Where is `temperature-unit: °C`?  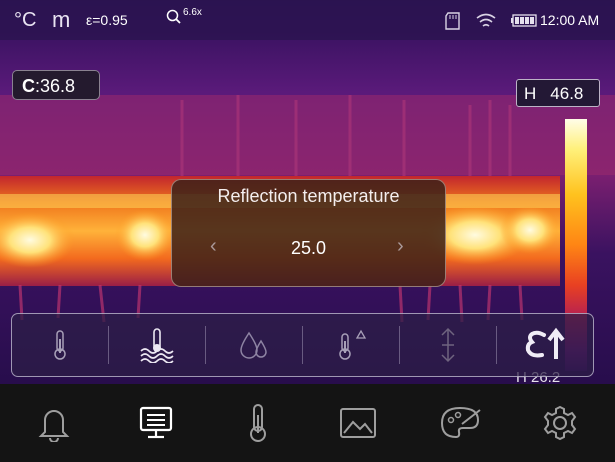 temperature-unit: °C is located at coordinates (25, 20).